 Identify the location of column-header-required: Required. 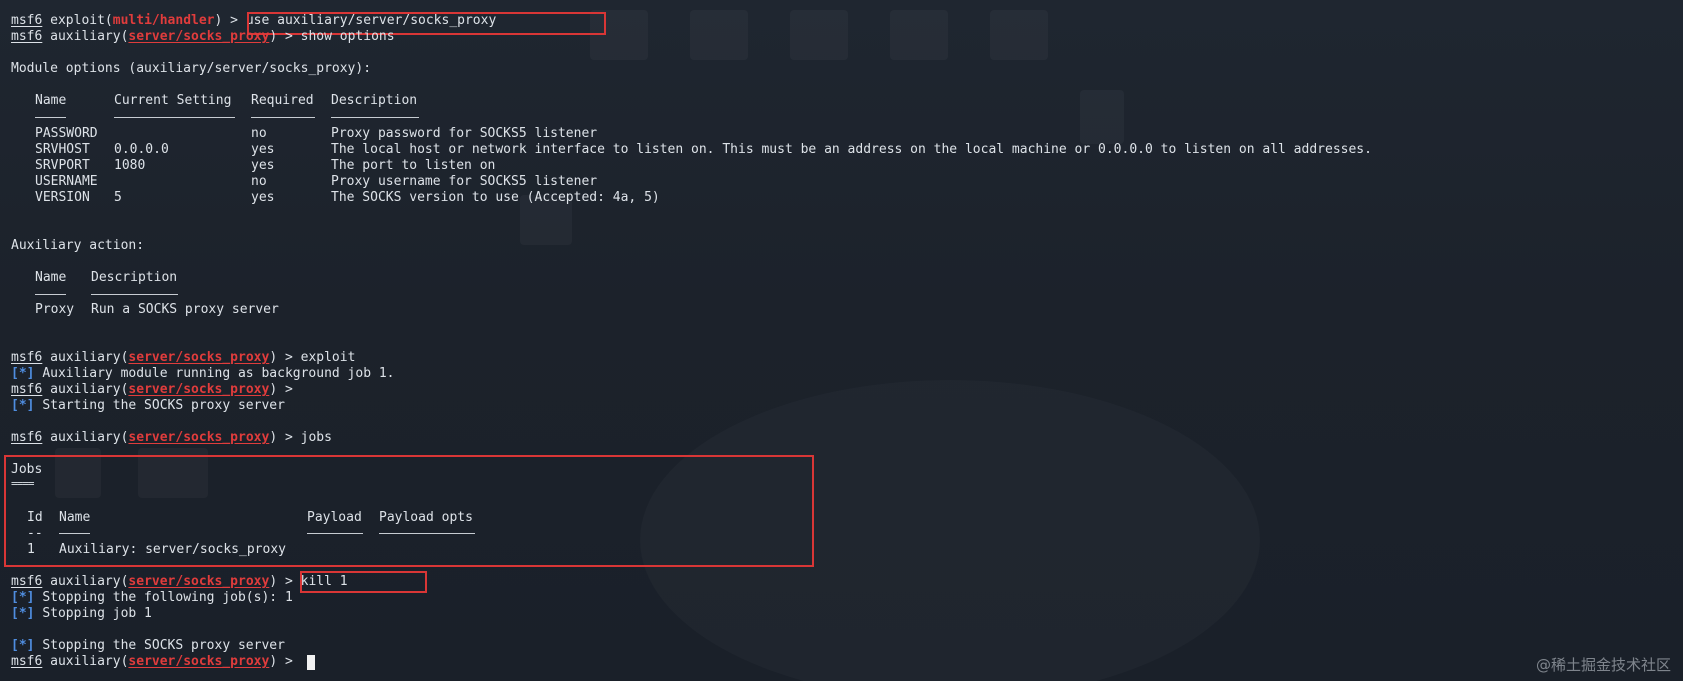
(282, 100).